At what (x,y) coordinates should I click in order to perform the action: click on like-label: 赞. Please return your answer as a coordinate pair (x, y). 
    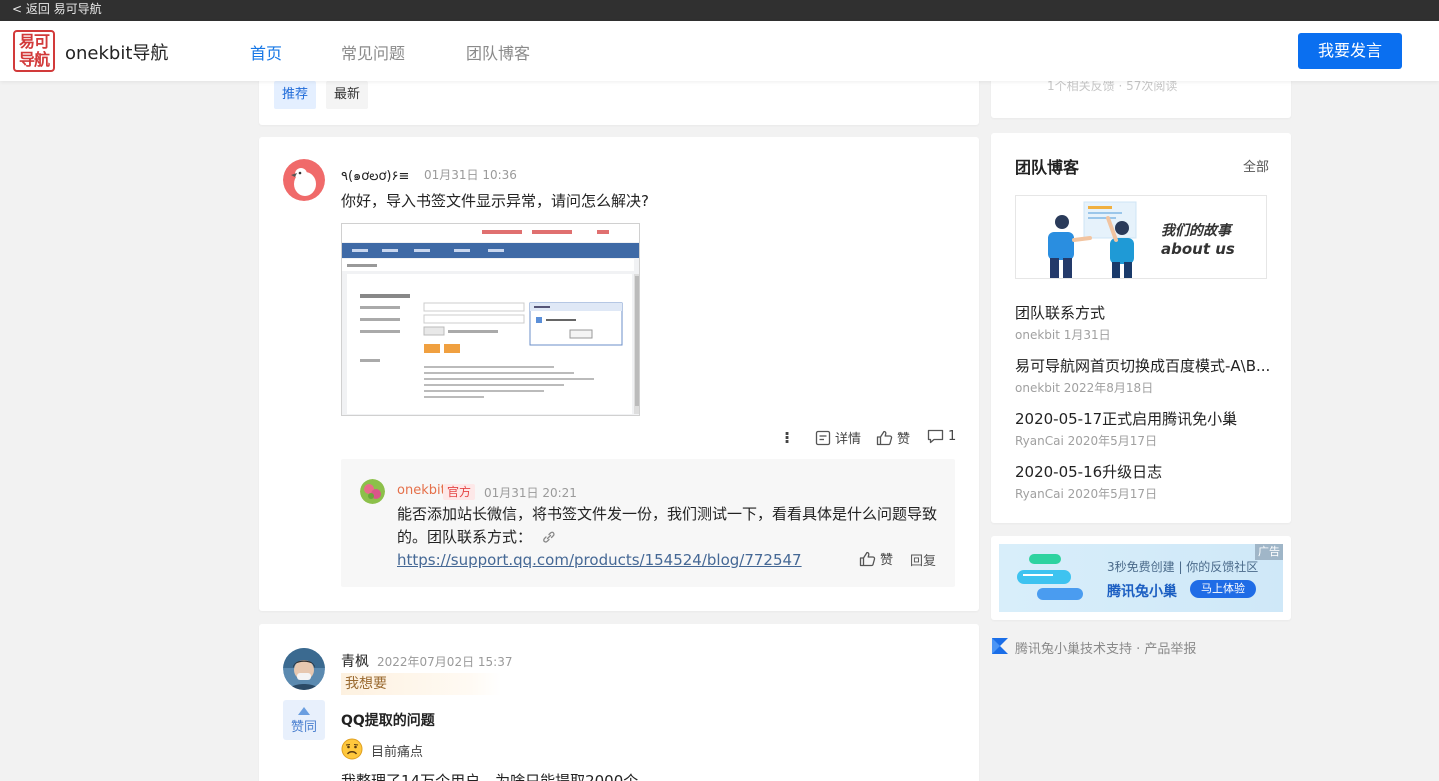
    Looking at the image, I should click on (904, 439).